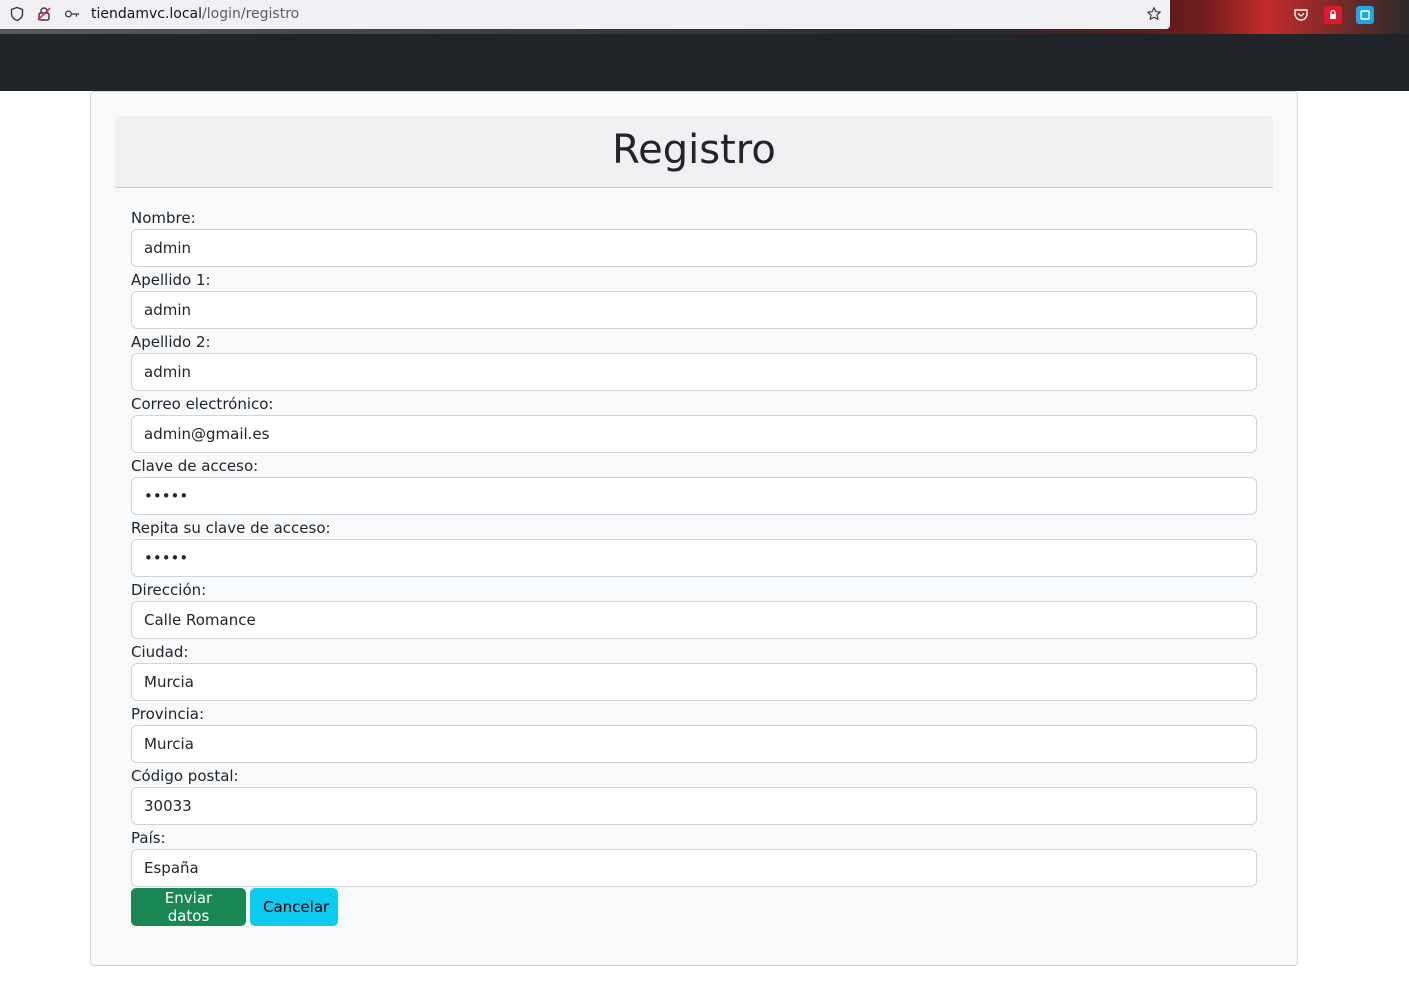 The height and width of the screenshot is (992, 1409). I want to click on codigo-postal-field-group: Código postal:, so click(694, 798).